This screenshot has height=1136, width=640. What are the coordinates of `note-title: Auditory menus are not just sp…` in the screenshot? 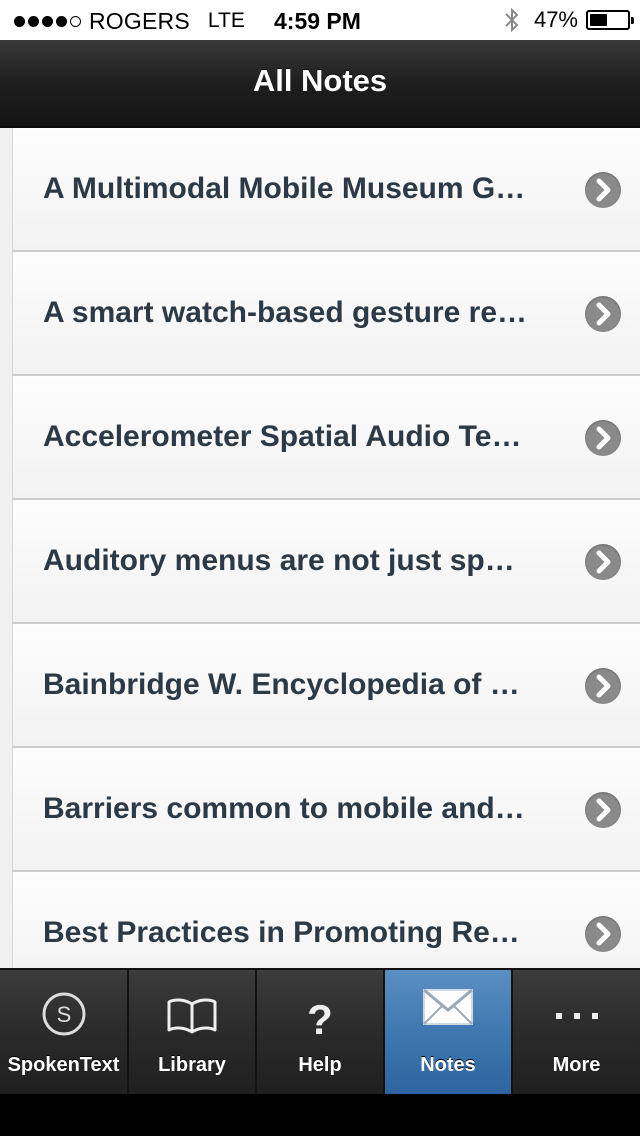 It's located at (279, 560).